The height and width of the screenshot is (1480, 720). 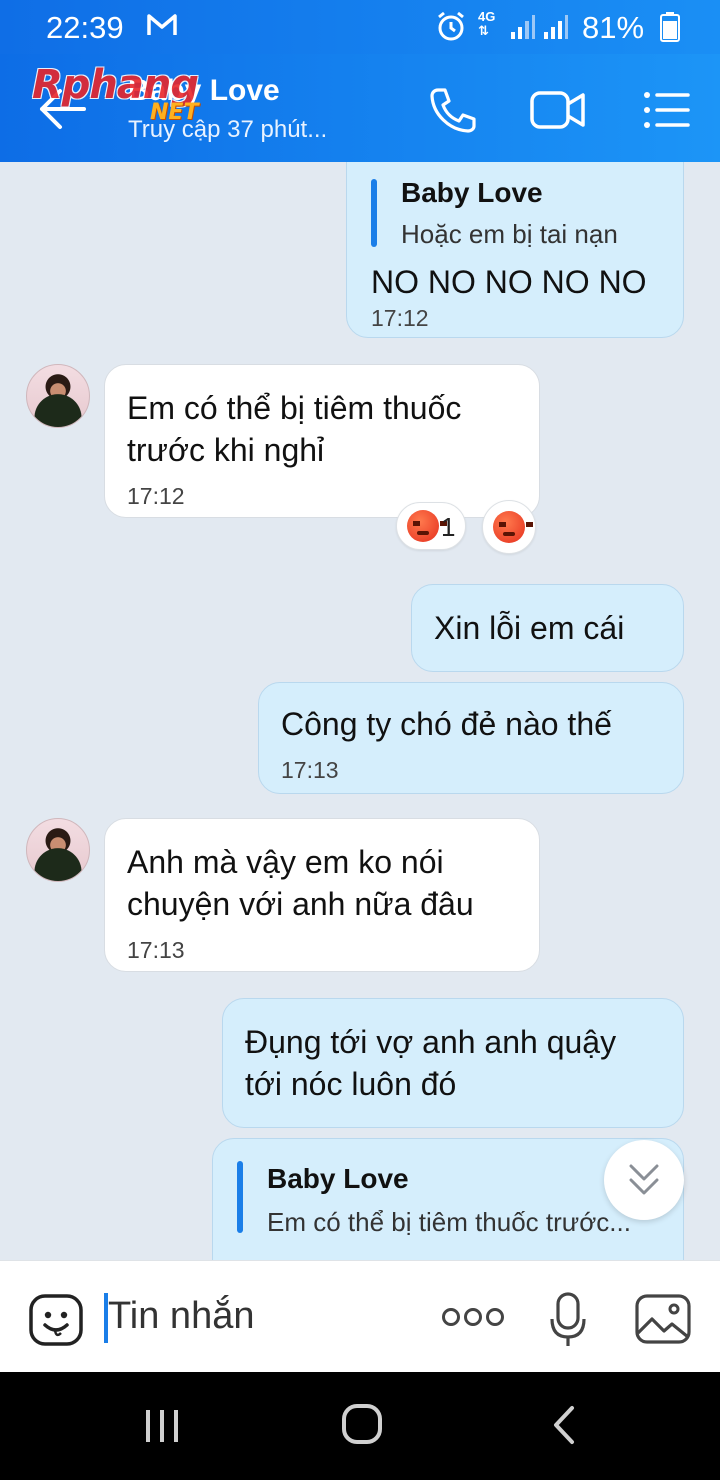 I want to click on chevron-left-icon, so click(x=564, y=1425).